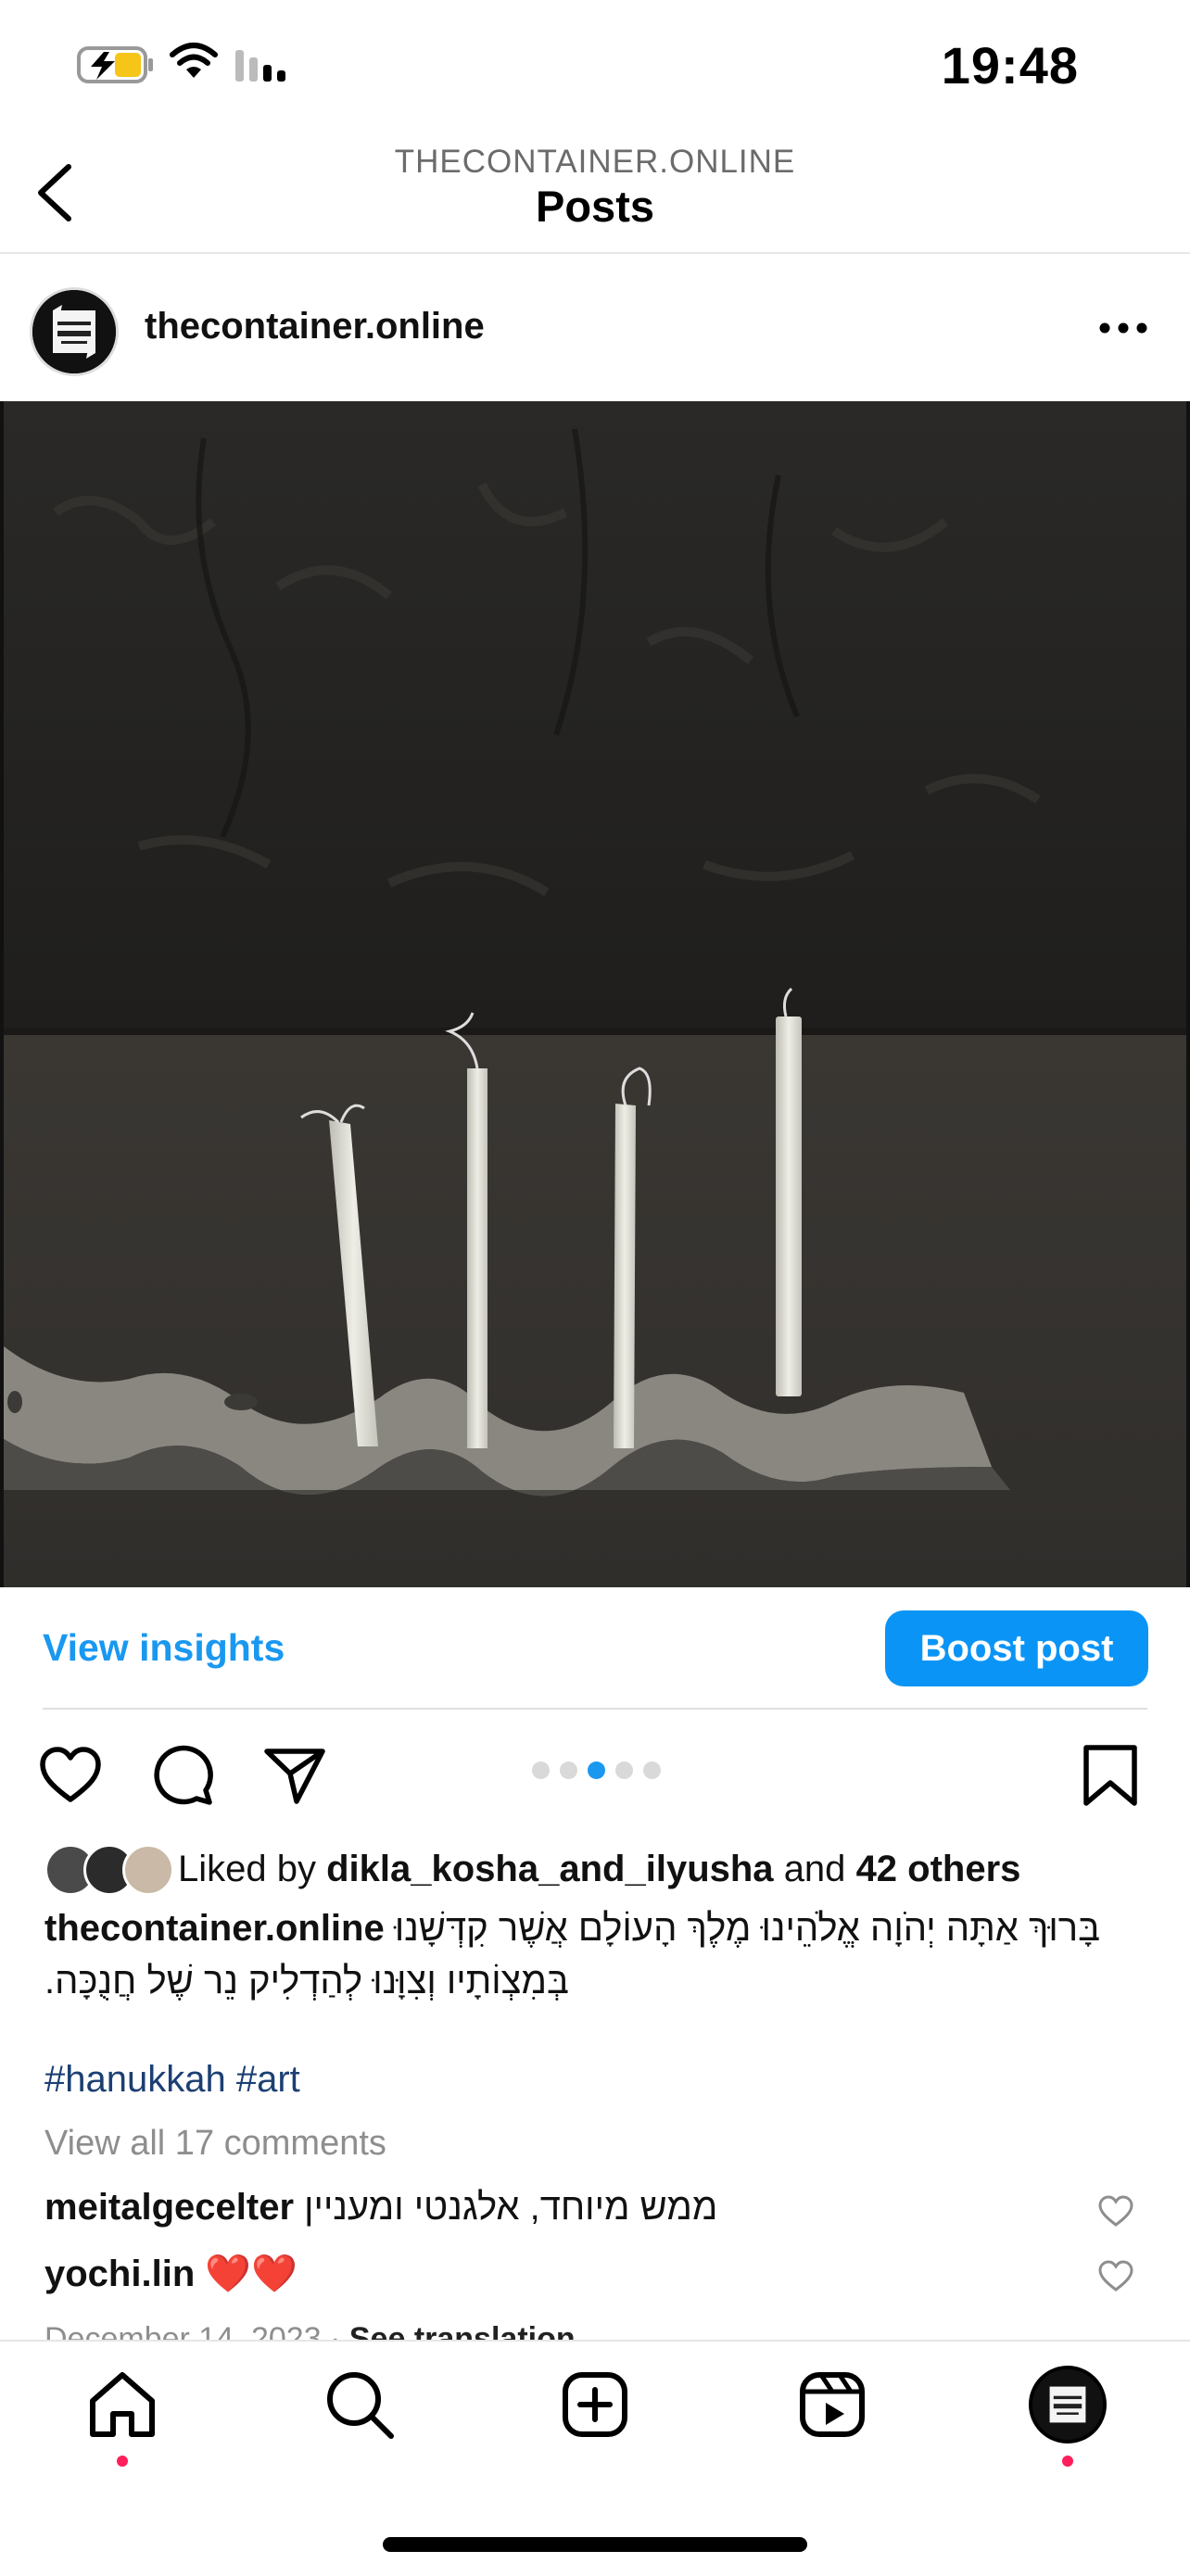  Describe the element at coordinates (315, 326) in the screenshot. I see `post-username: thecontainer.online` at that location.